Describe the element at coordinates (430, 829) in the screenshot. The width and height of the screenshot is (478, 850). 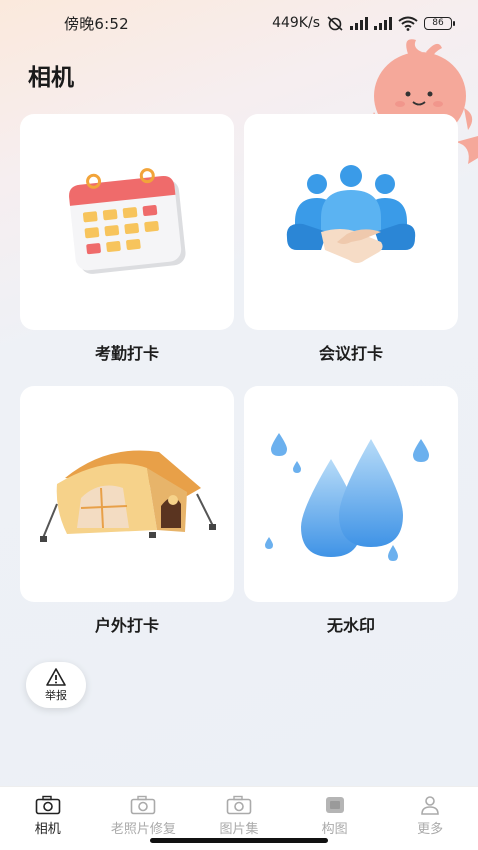
I see `tab-more-label: 更多` at that location.